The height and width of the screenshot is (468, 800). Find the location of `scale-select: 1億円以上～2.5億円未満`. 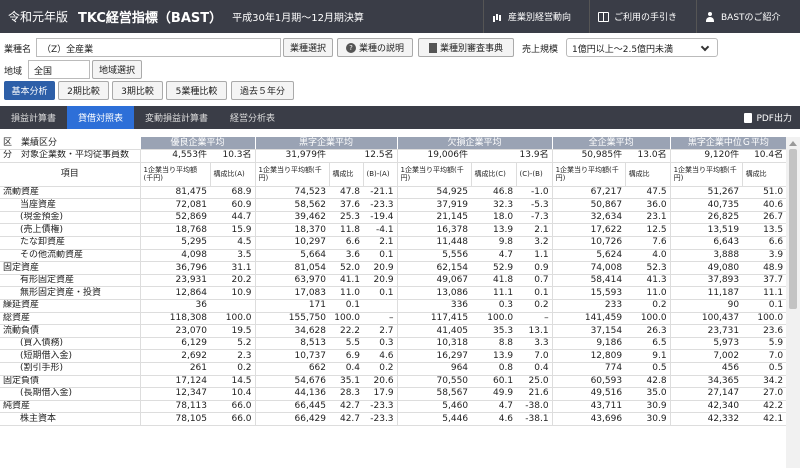

scale-select: 1億円以上～2.5億円未満 is located at coordinates (642, 47).